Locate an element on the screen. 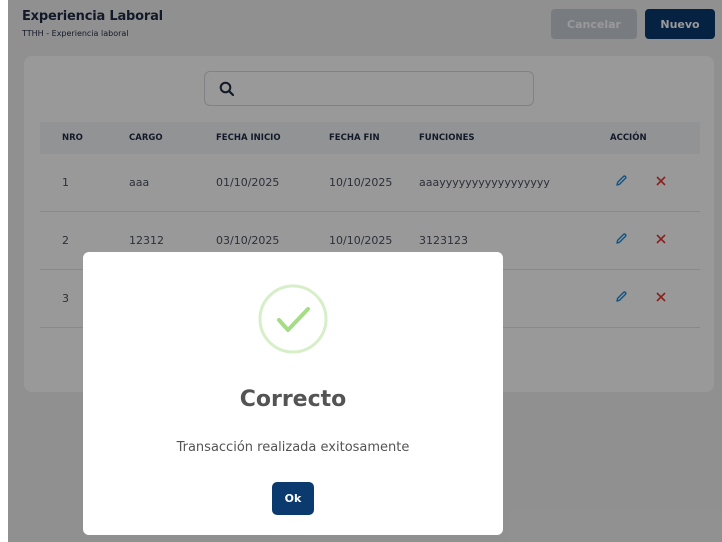 This screenshot has width=722, height=542. check-circle-icon is located at coordinates (293, 319).